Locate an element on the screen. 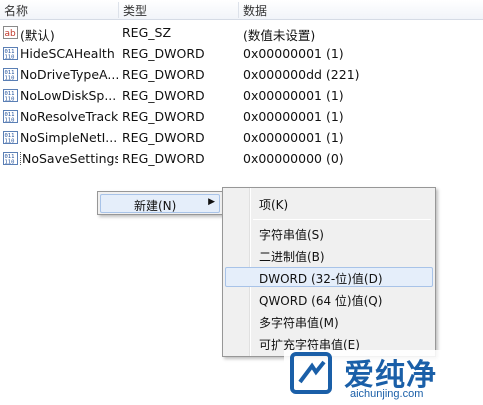 This screenshot has width=483, height=405. watermark: 爱纯净 aichunjing.com is located at coordinates (383, 377).